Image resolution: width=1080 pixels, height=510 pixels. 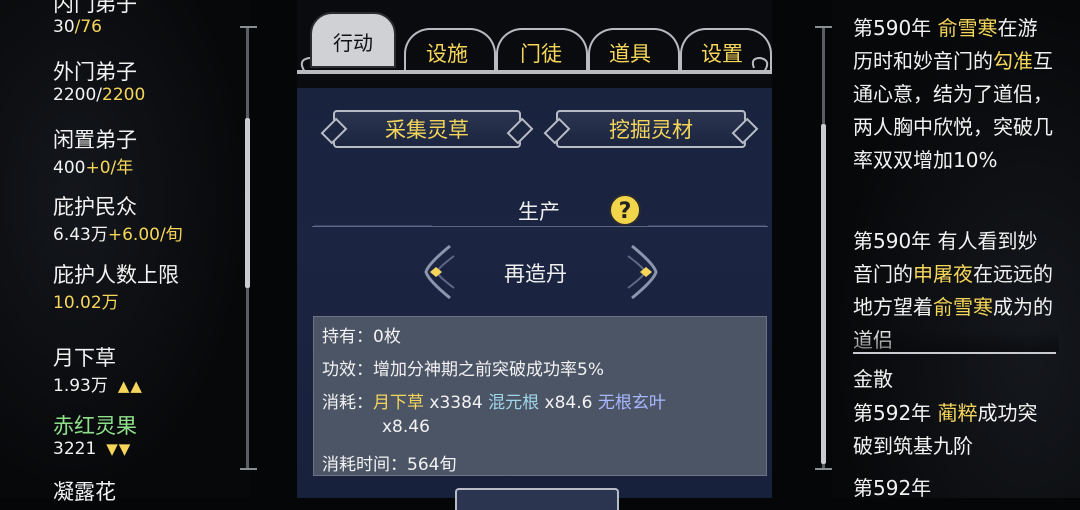 What do you see at coordinates (95, 140) in the screenshot?
I see `idle-disciples-label: 闲置弟子` at bounding box center [95, 140].